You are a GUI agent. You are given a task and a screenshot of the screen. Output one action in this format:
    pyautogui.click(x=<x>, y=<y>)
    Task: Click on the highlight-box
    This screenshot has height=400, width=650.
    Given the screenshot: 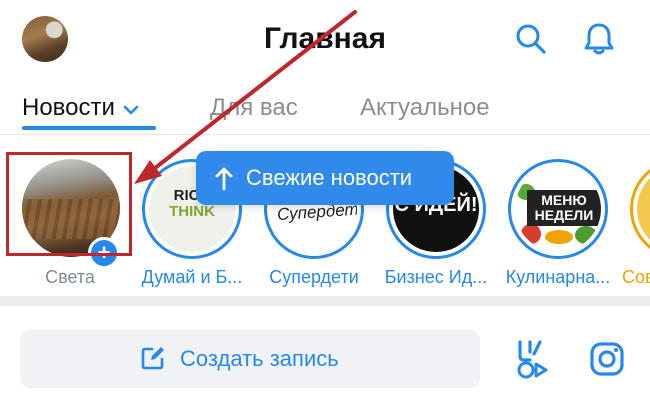 What is the action you would take?
    pyautogui.click(x=69, y=204)
    